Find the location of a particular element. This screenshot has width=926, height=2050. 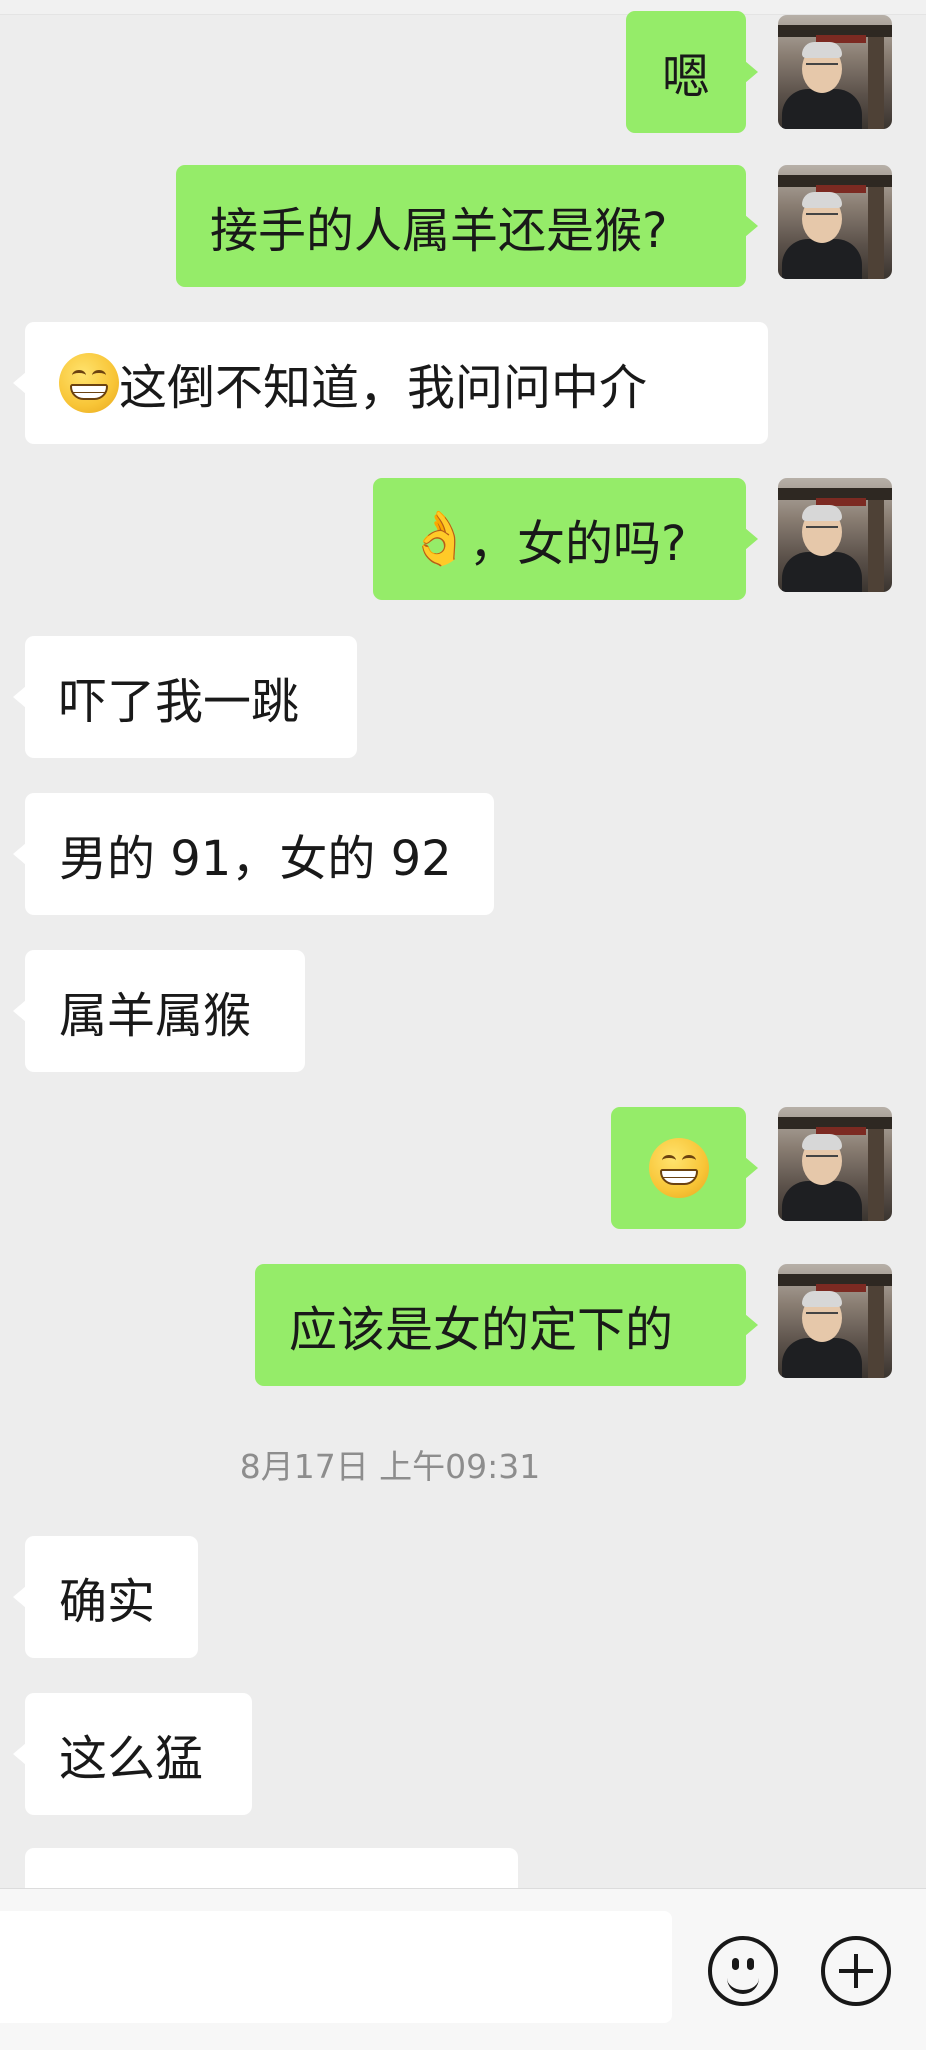

smiley-icon is located at coordinates (743, 1971).